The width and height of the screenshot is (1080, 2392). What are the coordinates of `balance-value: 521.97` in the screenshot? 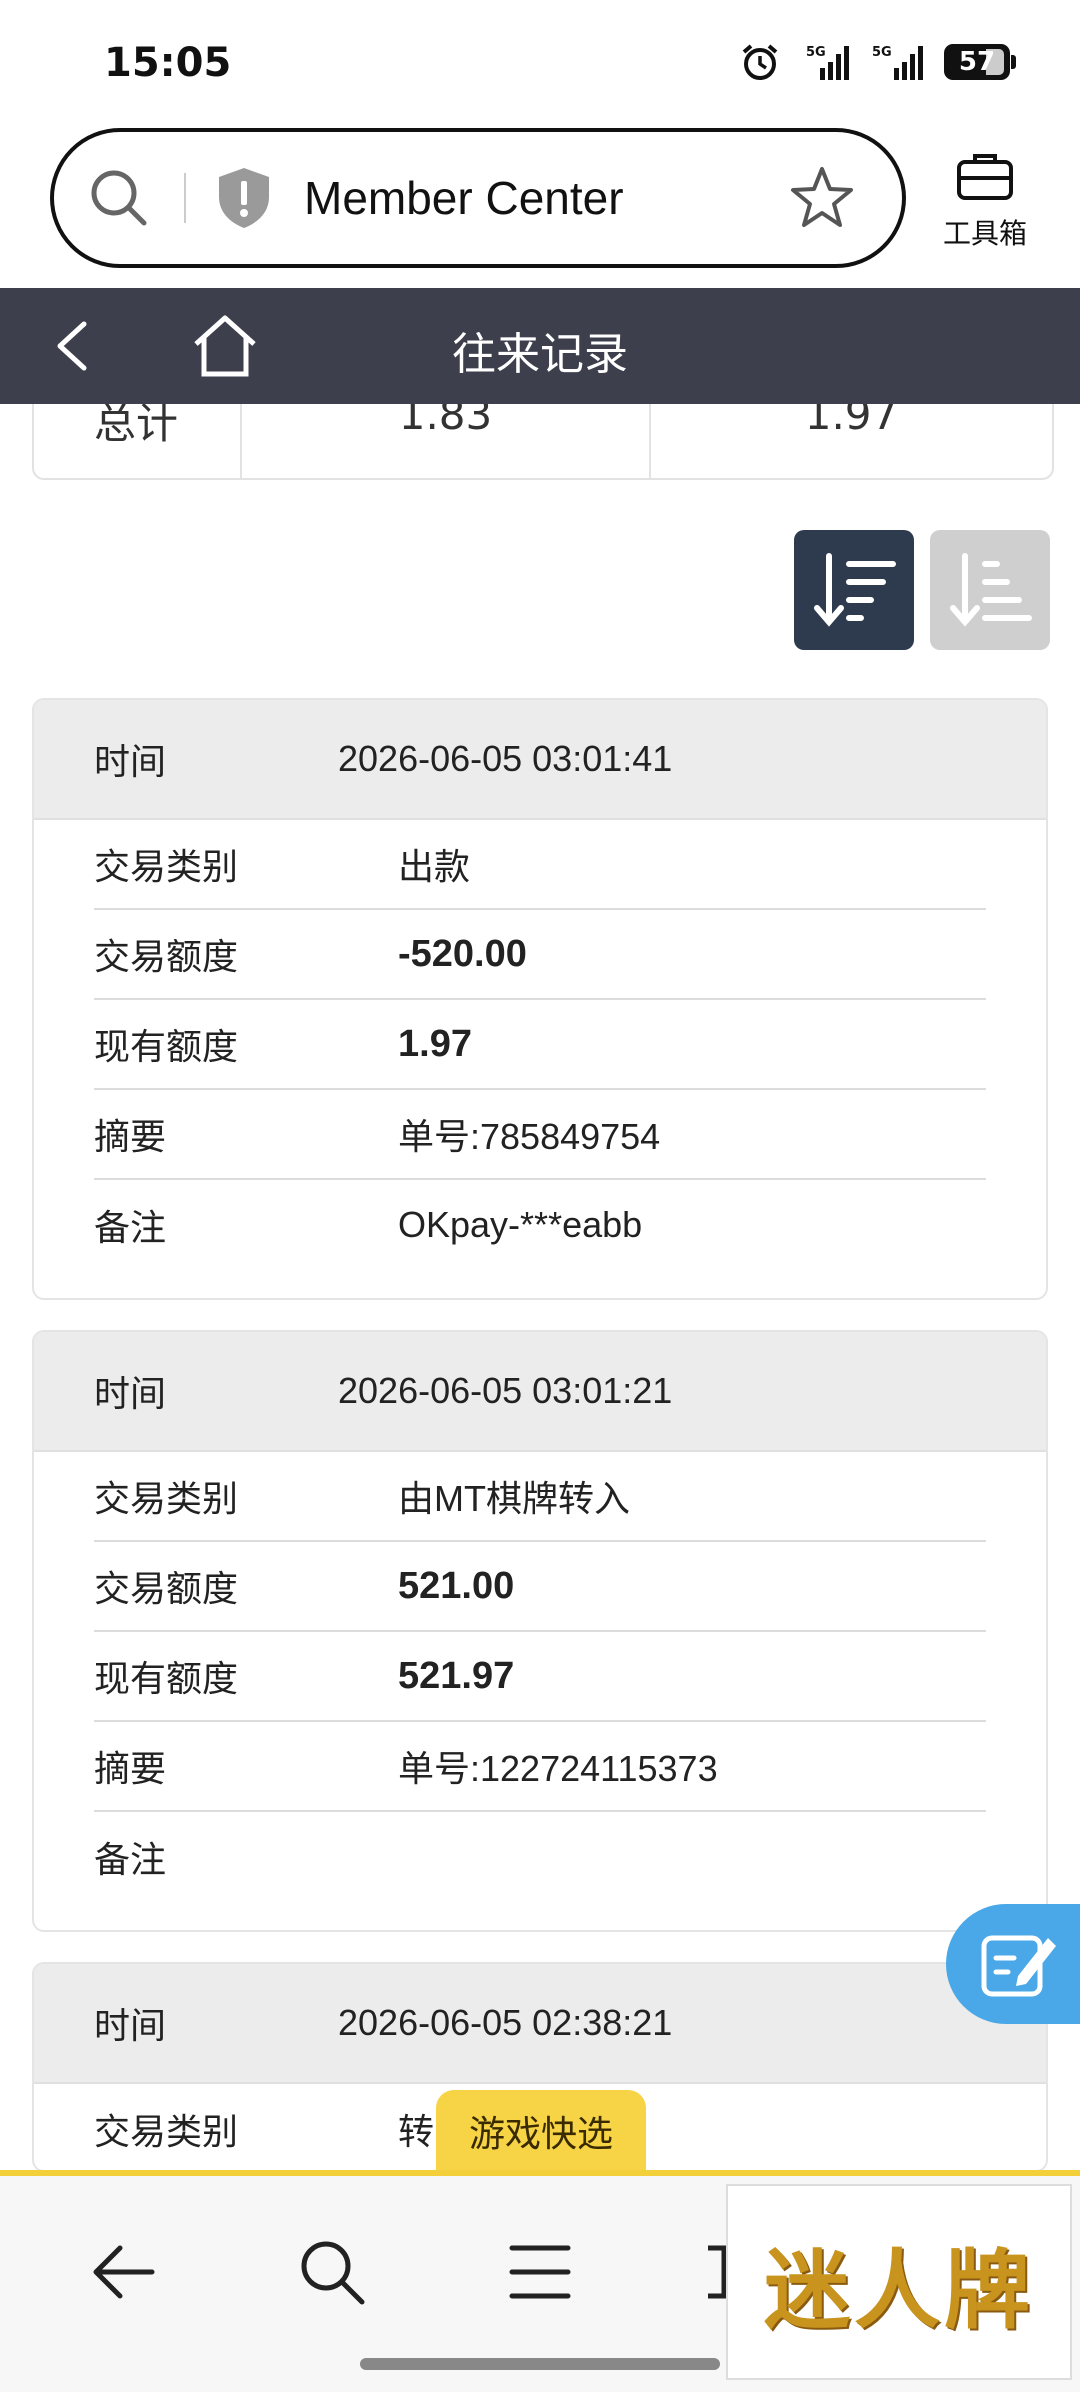 It's located at (456, 1675).